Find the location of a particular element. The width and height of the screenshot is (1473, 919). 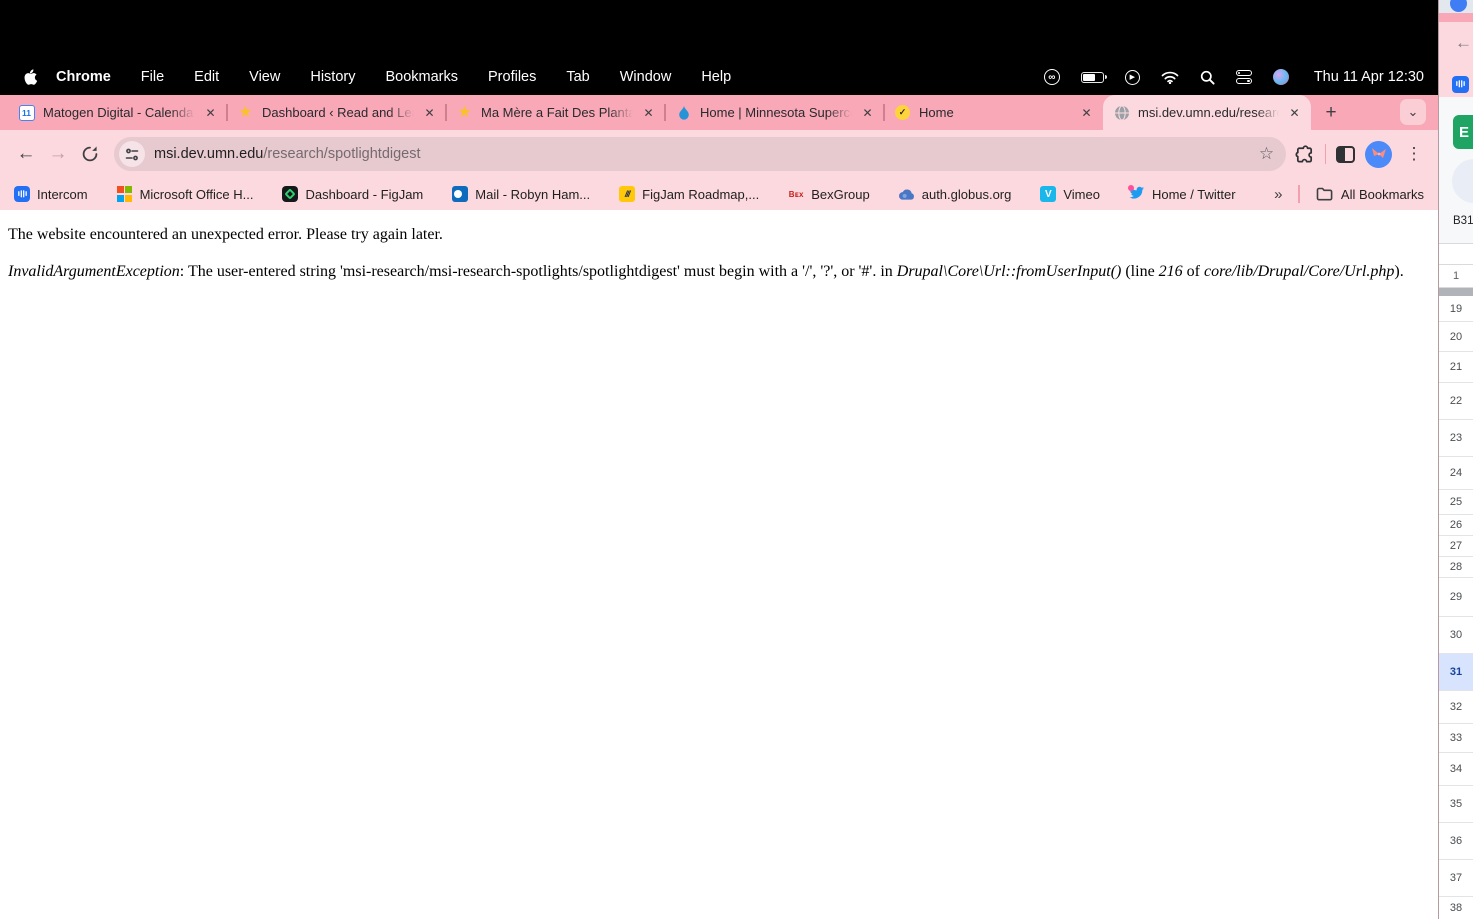

menu-item-view: View is located at coordinates (264, 77).